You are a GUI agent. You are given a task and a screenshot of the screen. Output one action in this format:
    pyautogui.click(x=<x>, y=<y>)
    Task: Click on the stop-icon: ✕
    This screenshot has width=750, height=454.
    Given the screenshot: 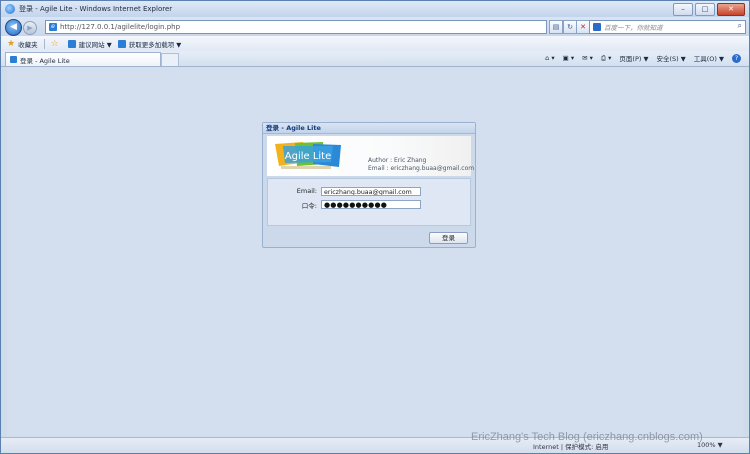 What is the action you would take?
    pyautogui.click(x=583, y=27)
    